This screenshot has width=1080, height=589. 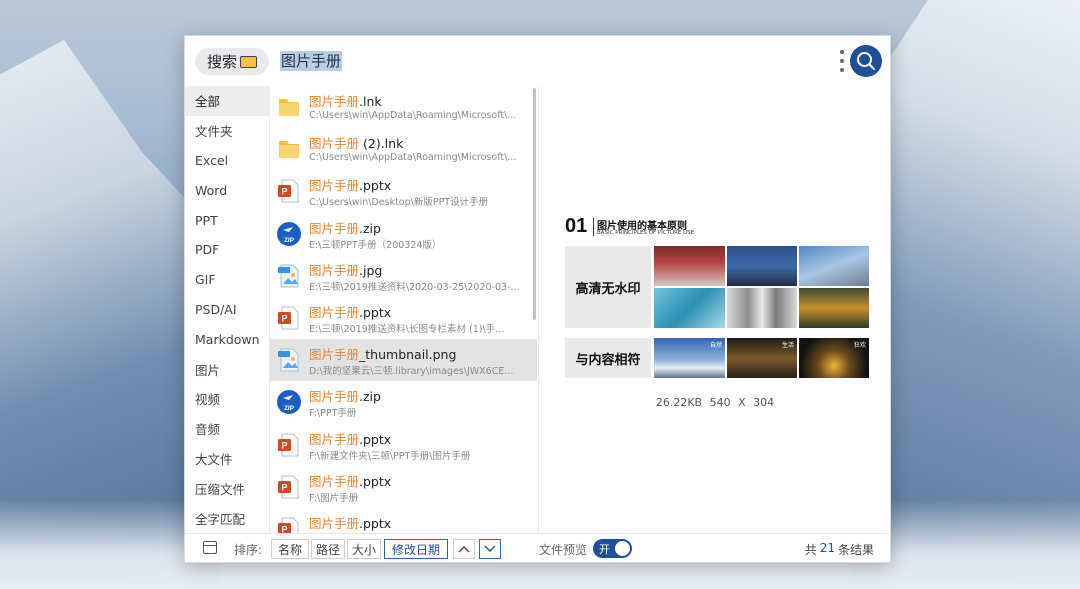 I want to click on file-preview-toggle: 开, so click(x=612, y=548).